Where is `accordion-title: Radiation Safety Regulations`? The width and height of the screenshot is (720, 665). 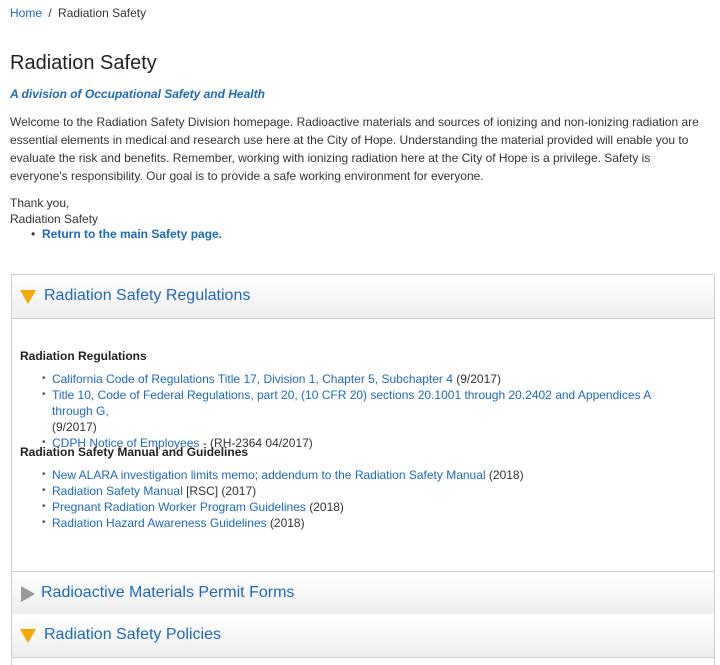
accordion-title: Radiation Safety Regulations is located at coordinates (147, 295).